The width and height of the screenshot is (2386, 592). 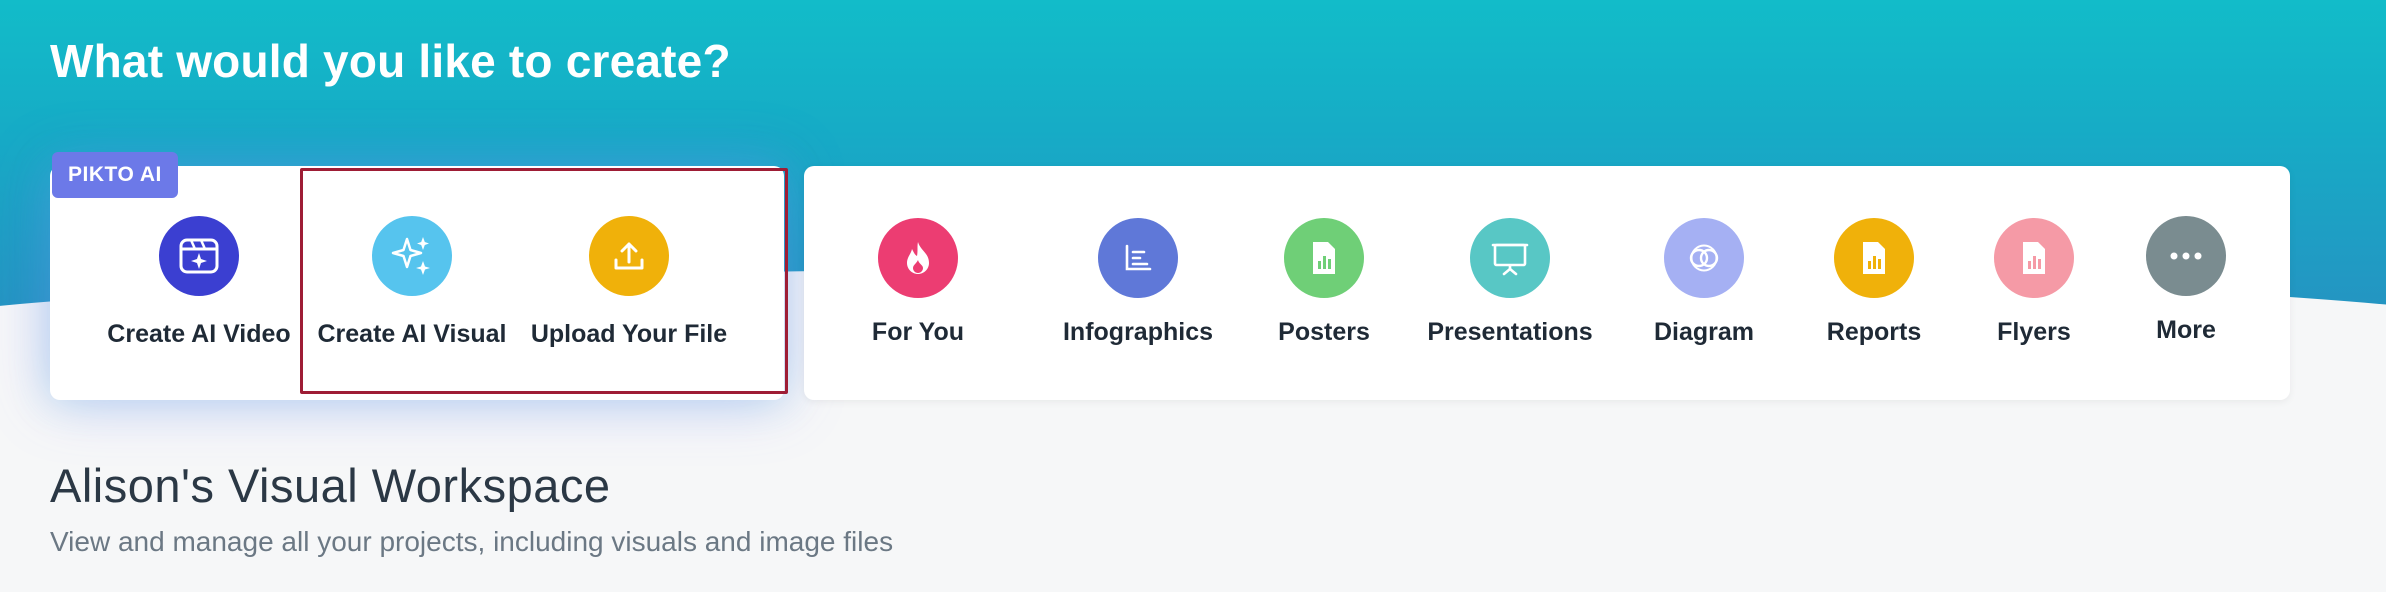 I want to click on flyer-icon, so click(x=2034, y=258).